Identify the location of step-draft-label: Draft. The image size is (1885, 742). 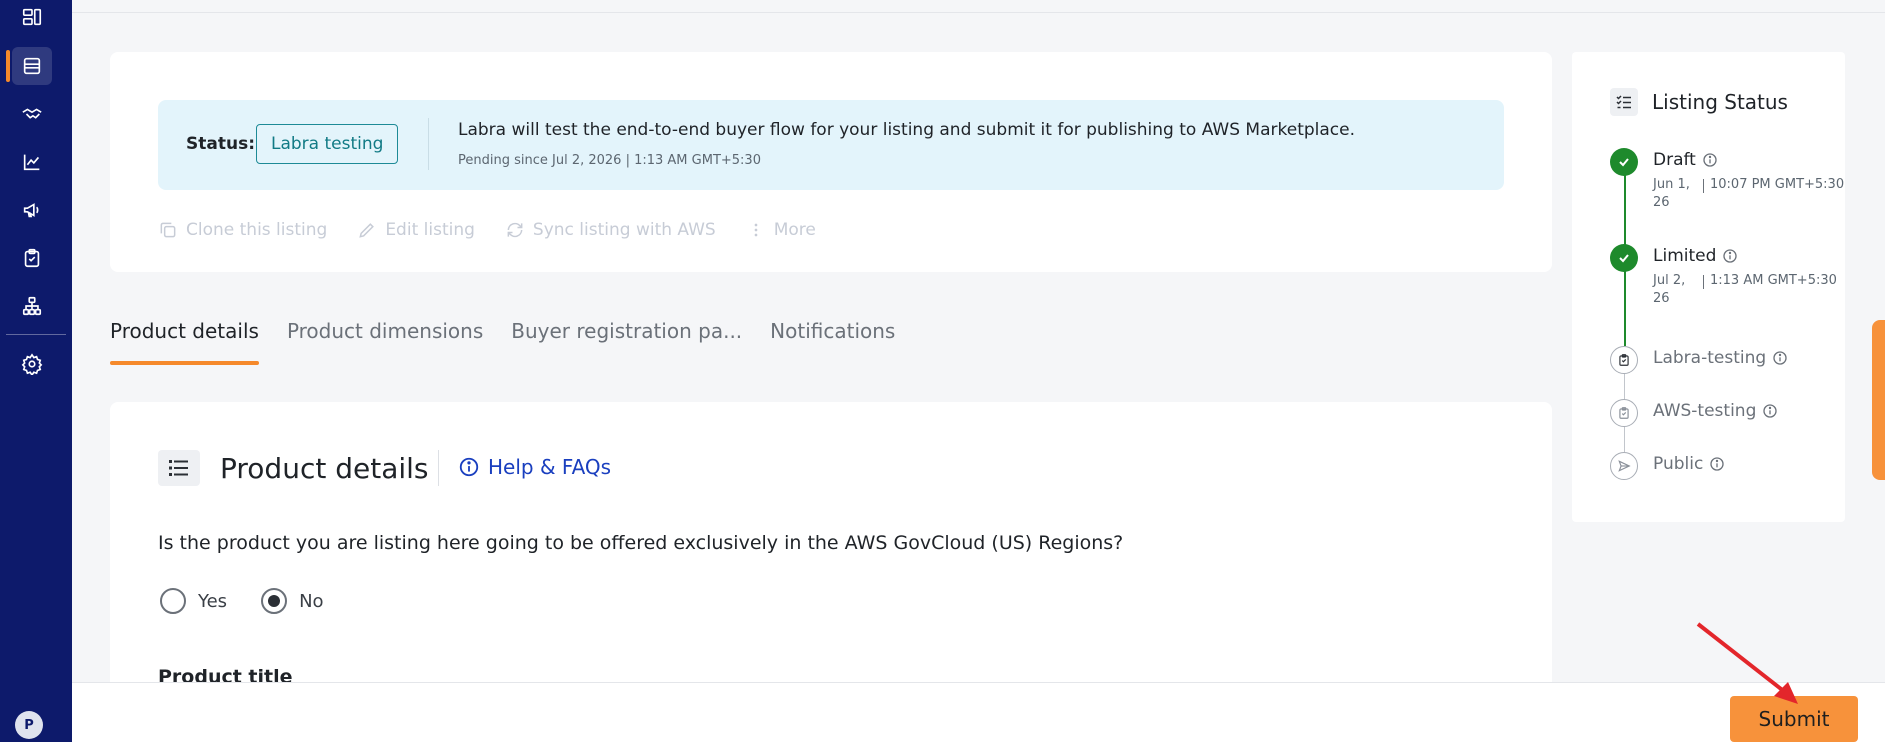
(1674, 160).